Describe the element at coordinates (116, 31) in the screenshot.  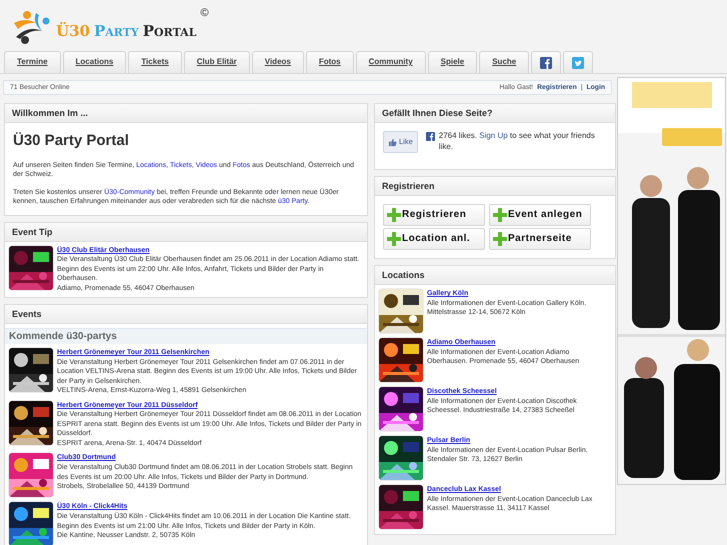
I see `logo-text: Party` at that location.